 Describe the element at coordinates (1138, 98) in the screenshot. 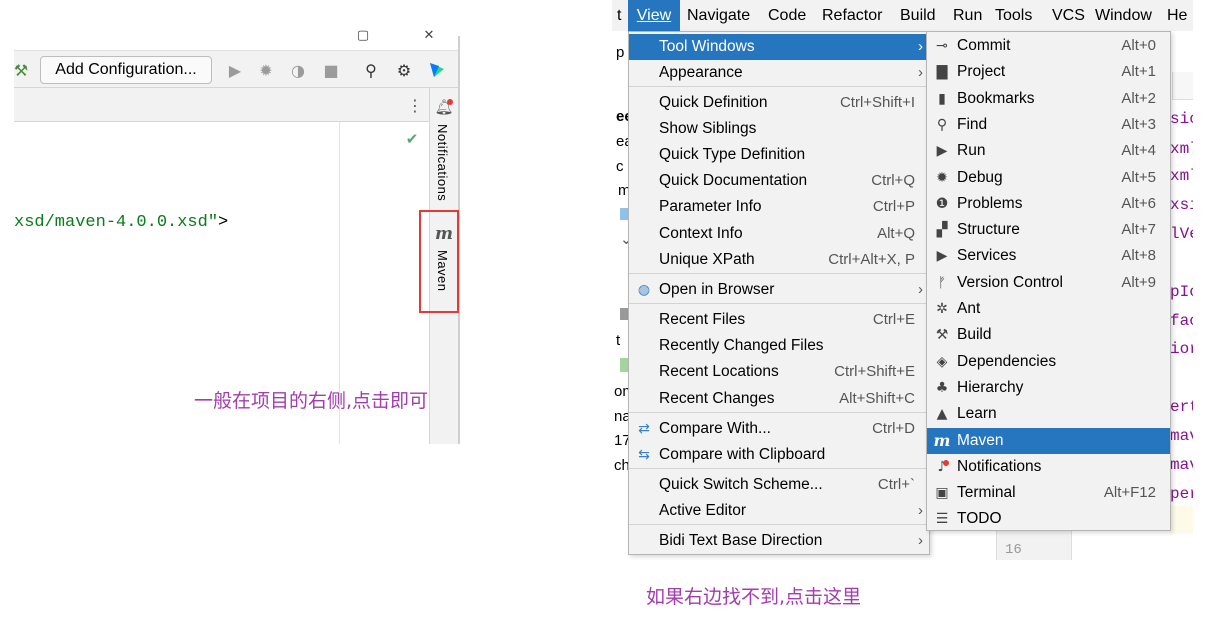

I see `menu-item-shortcut: Alt+2` at that location.